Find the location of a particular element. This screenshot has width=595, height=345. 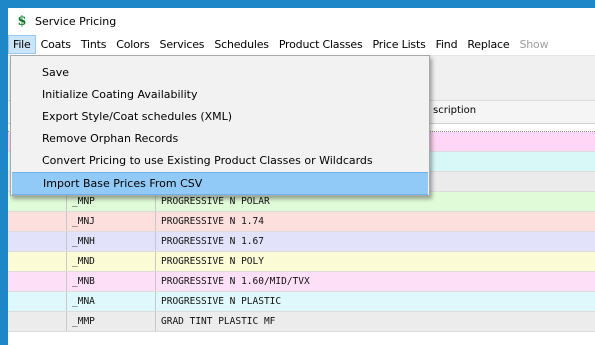

menu-find: Find is located at coordinates (447, 44).